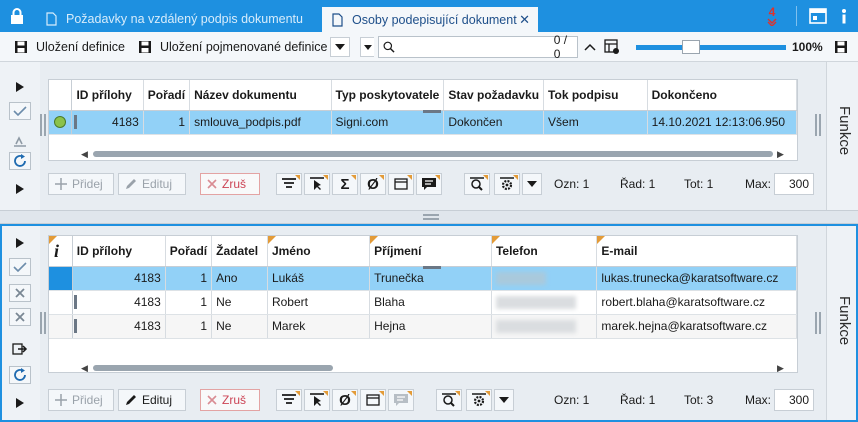 The width and height of the screenshot is (858, 422). I want to click on zoom-slider-thumb, so click(691, 47).